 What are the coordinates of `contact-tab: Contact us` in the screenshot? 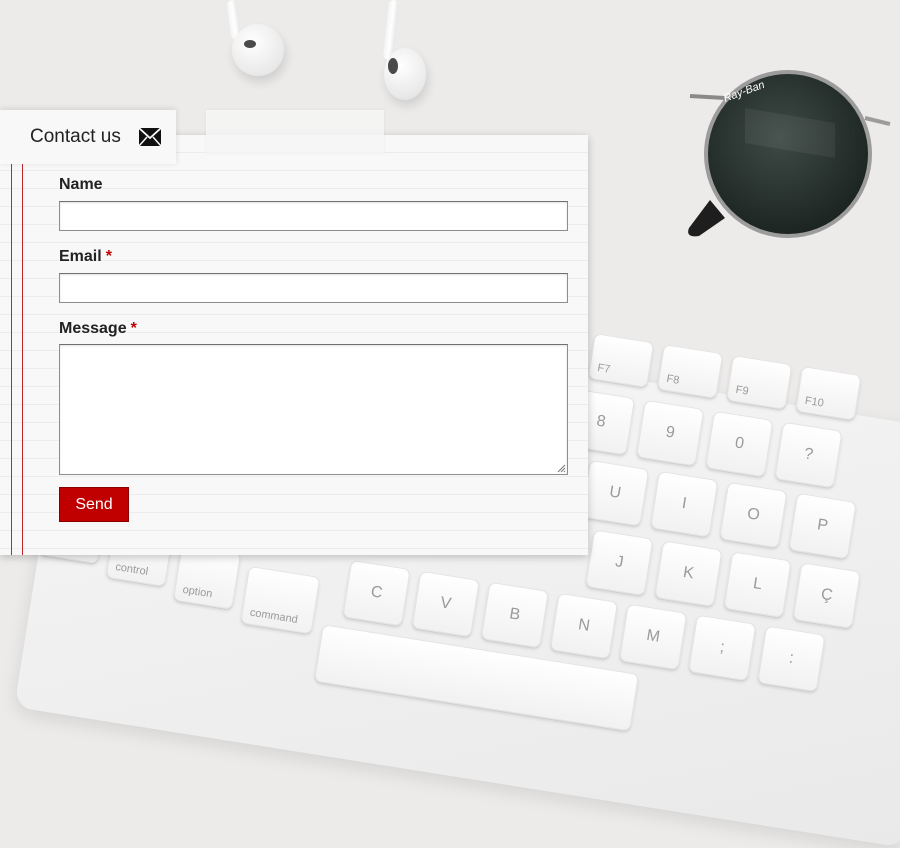 It's located at (88, 137).